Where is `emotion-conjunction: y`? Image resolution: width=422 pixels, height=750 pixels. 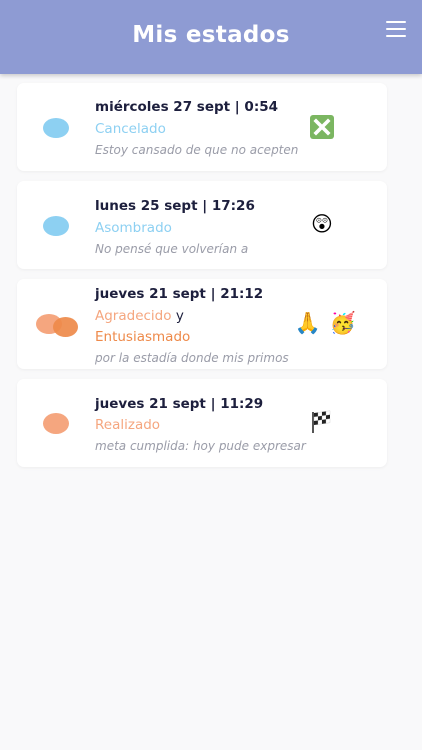 emotion-conjunction: y is located at coordinates (179, 316).